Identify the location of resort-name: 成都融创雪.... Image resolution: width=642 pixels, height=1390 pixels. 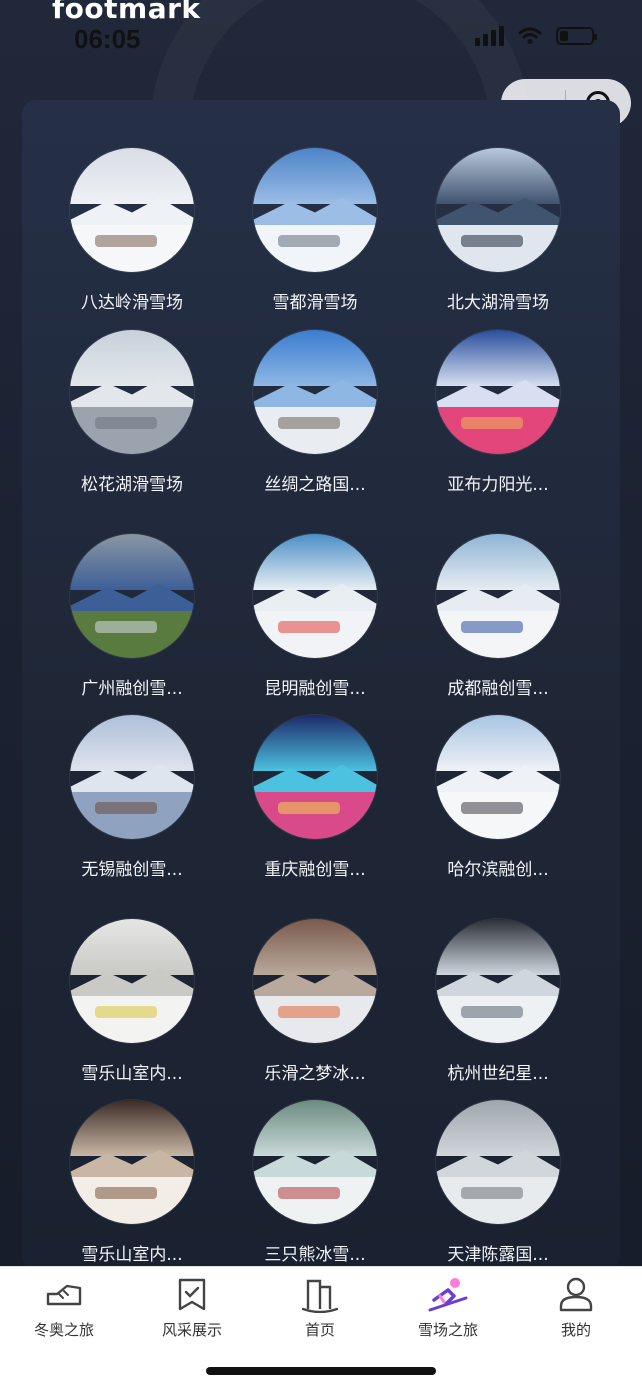
(498, 689).